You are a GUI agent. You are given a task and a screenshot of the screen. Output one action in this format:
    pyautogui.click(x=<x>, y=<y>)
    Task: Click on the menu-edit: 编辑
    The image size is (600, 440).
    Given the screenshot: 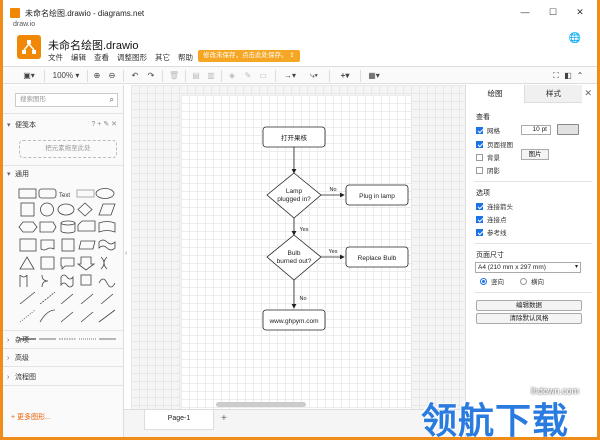 What is the action you would take?
    pyautogui.click(x=78, y=57)
    